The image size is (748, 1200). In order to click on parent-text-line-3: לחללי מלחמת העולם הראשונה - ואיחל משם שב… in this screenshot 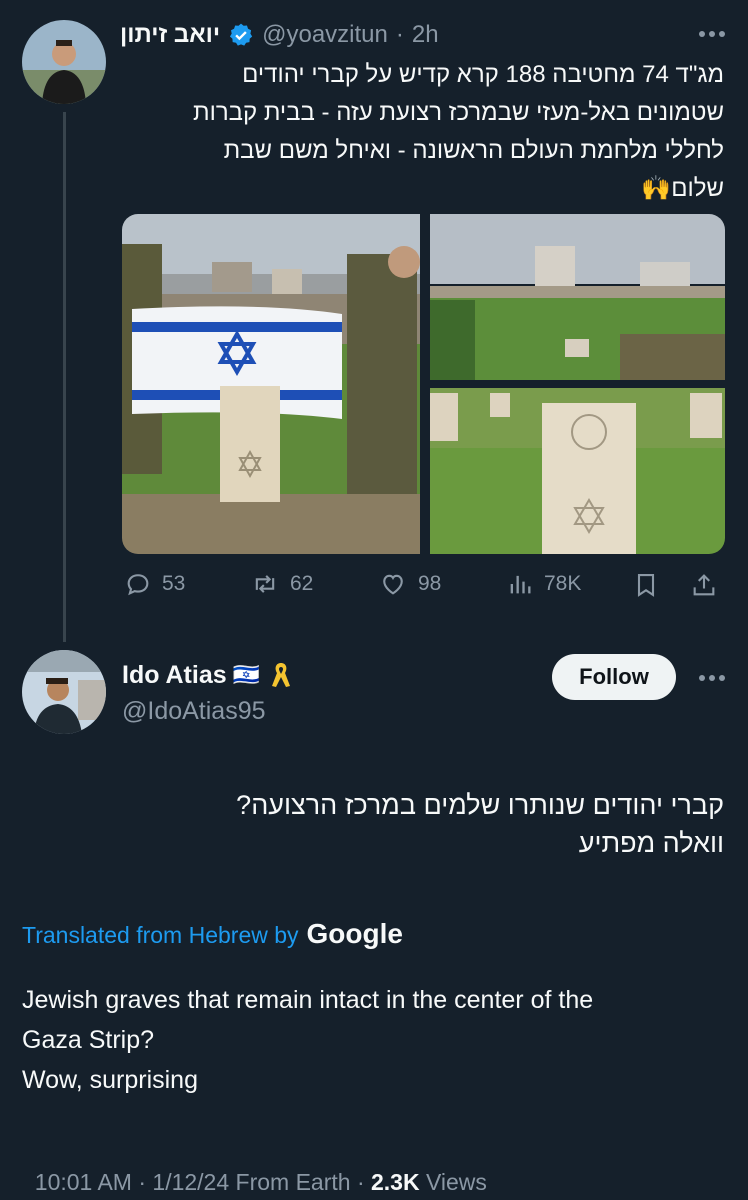, I will do `click(473, 150)`.